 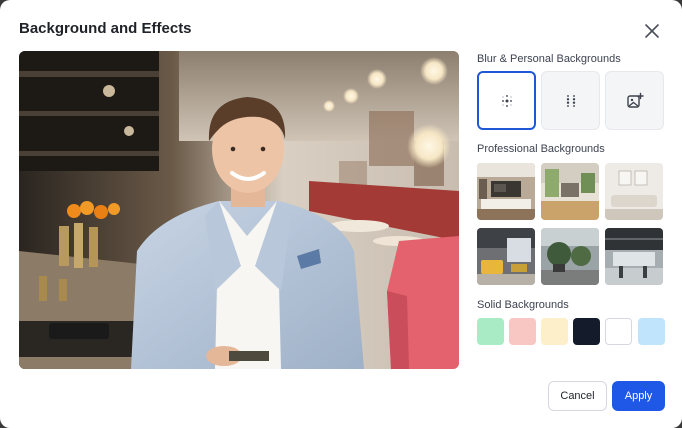 I want to click on pro-bg-white-lounge, so click(x=634, y=191).